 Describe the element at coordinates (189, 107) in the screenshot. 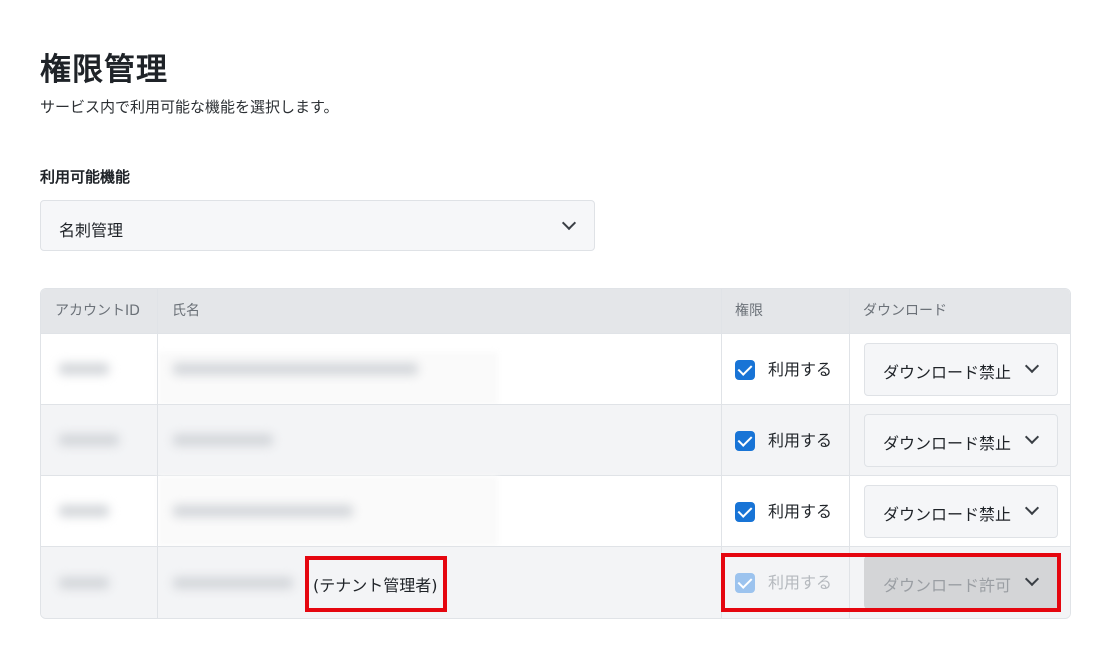

I see `page-description: サービス内で利用可能な機能を選択します。` at that location.